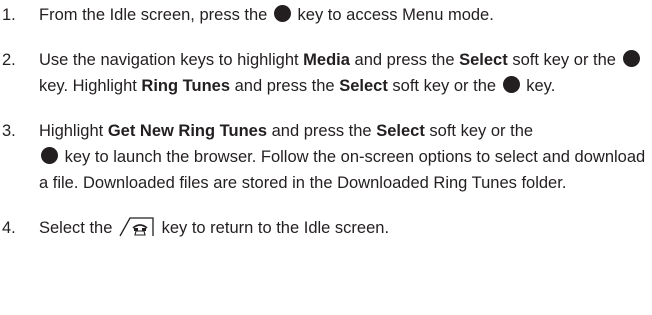 Image resolution: width=652 pixels, height=315 pixels. What do you see at coordinates (71, 131) in the screenshot?
I see `step-text: Highlight` at bounding box center [71, 131].